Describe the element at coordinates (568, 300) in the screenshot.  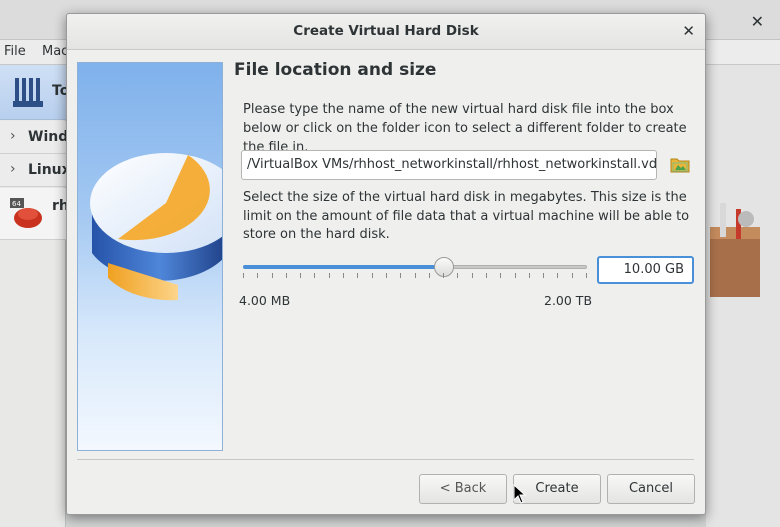
I see `slider-max-label: 2.00 TB` at that location.